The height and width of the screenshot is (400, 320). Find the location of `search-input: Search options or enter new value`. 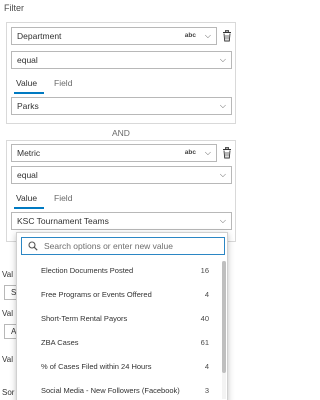

search-input: Search options or enter new value is located at coordinates (123, 246).